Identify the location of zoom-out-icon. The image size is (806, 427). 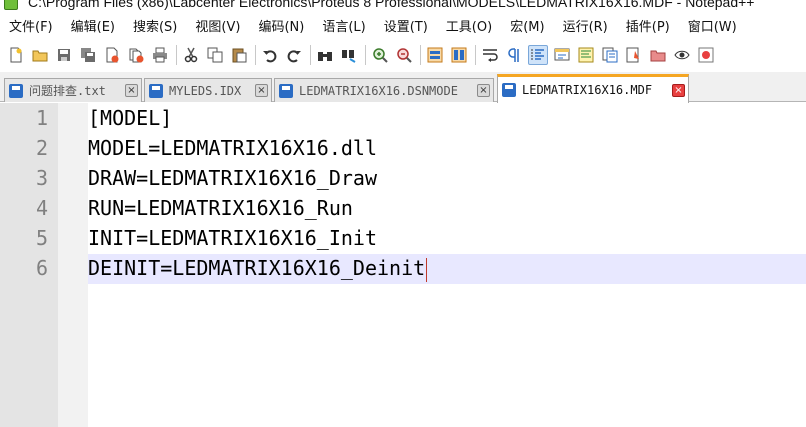
(404, 55).